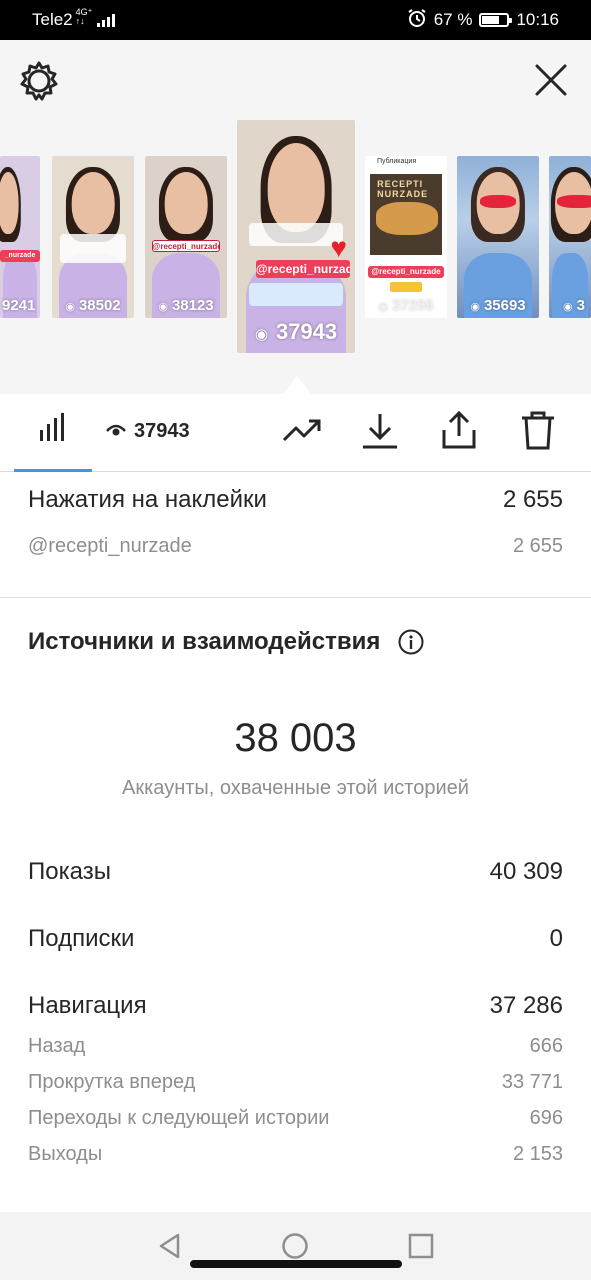 The image size is (591, 1280). What do you see at coordinates (84, 16) in the screenshot?
I see `network-type: 4G⁺ ↑↓` at bounding box center [84, 16].